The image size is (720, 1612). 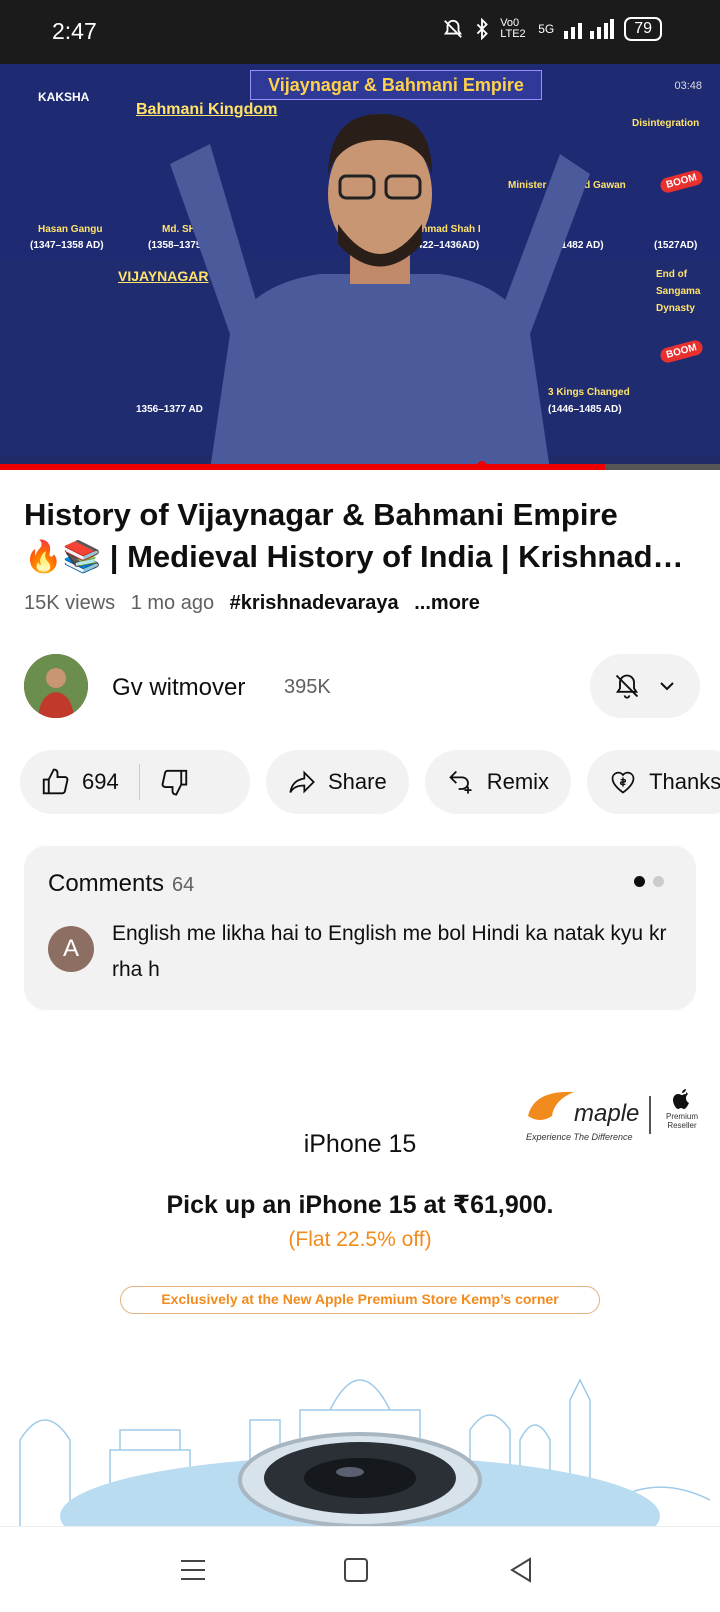 I want to click on bluetooth-icon, so click(x=482, y=29).